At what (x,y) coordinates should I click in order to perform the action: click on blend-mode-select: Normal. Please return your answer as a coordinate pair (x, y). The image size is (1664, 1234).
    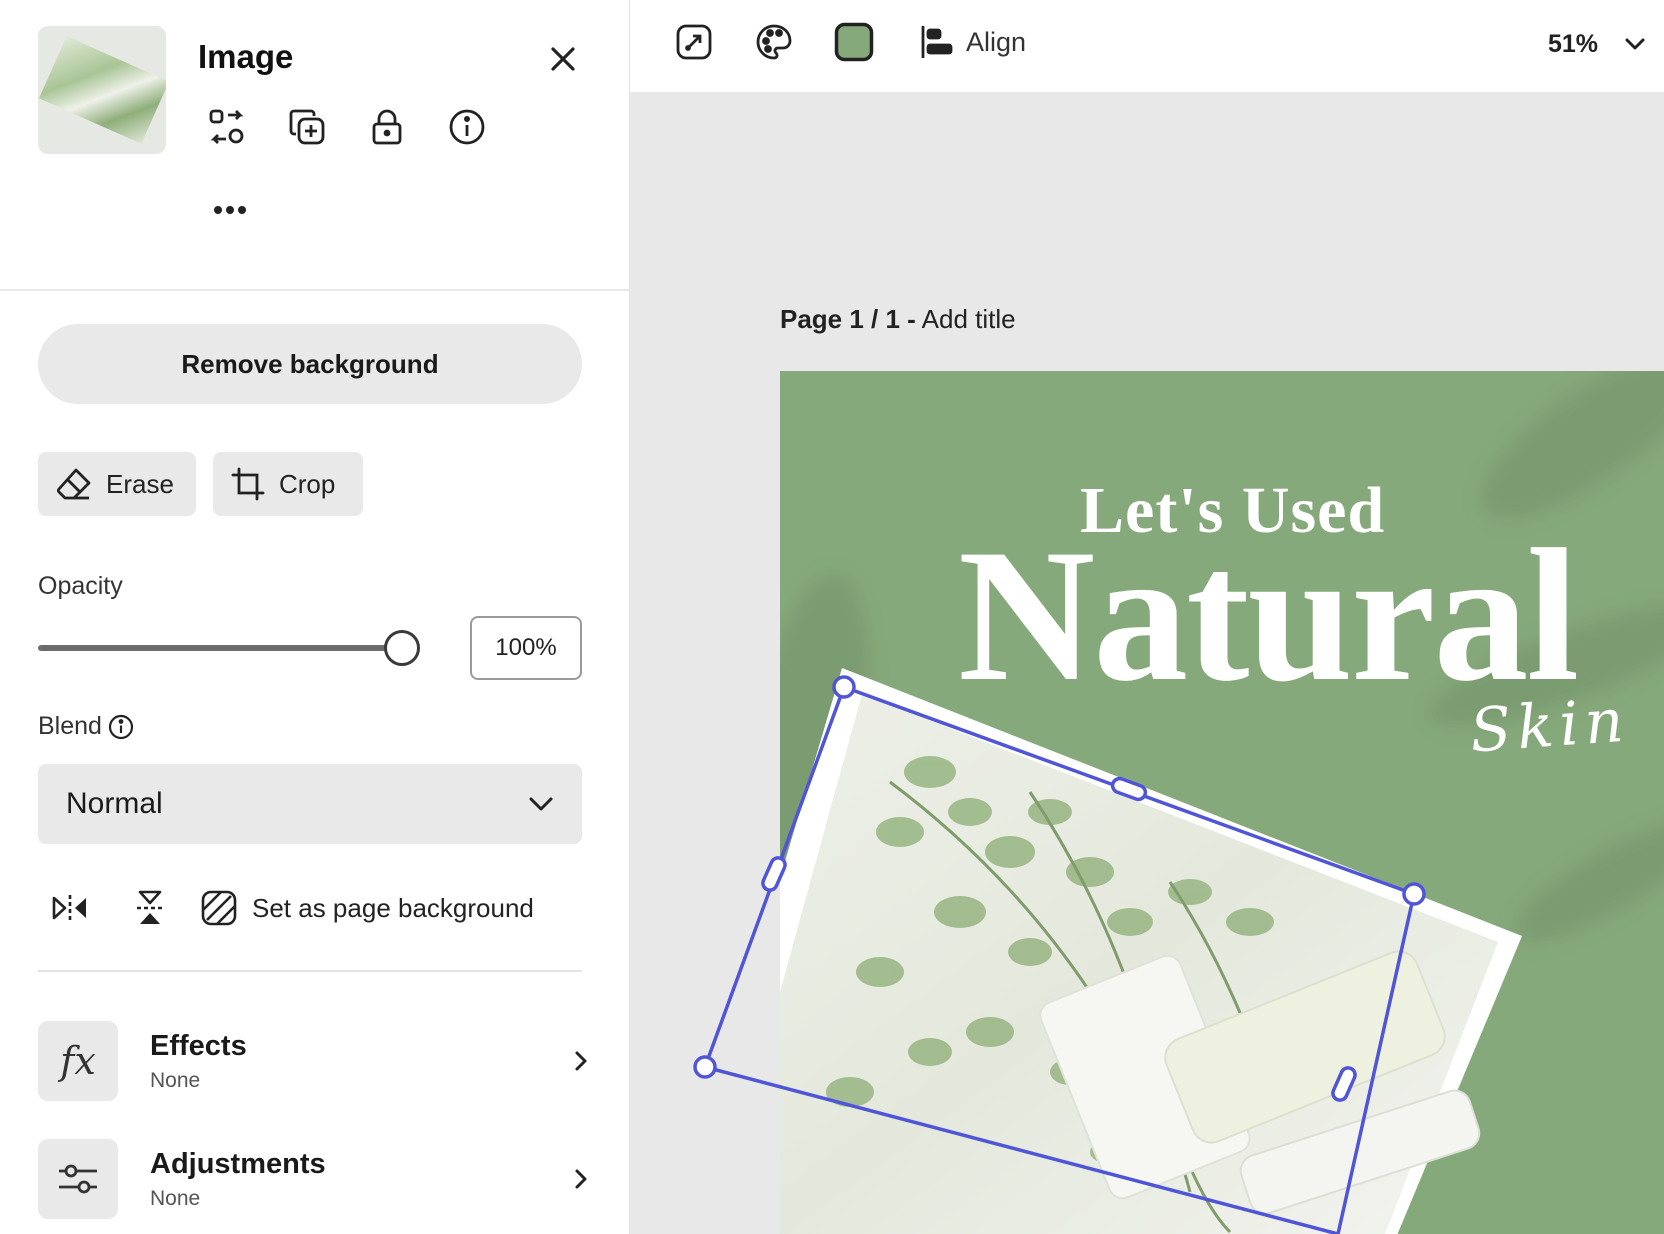
    Looking at the image, I should click on (310, 804).